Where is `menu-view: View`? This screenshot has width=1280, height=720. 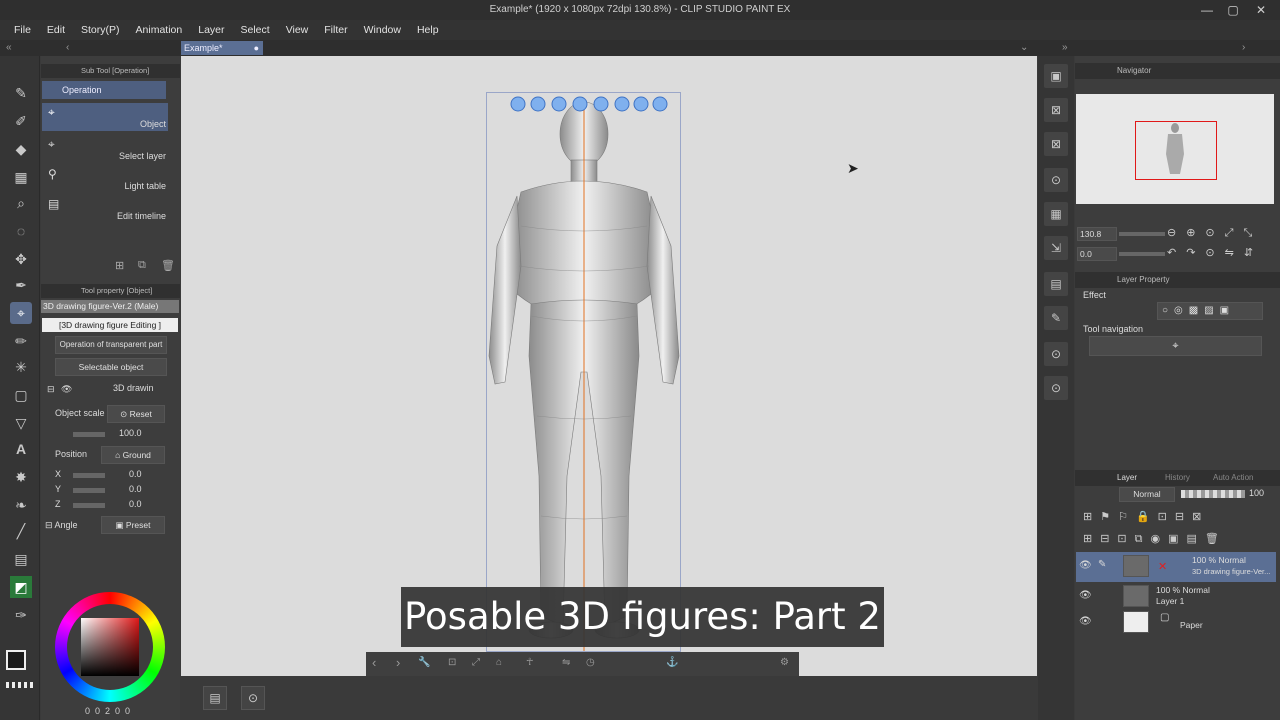
menu-view: View is located at coordinates (297, 30).